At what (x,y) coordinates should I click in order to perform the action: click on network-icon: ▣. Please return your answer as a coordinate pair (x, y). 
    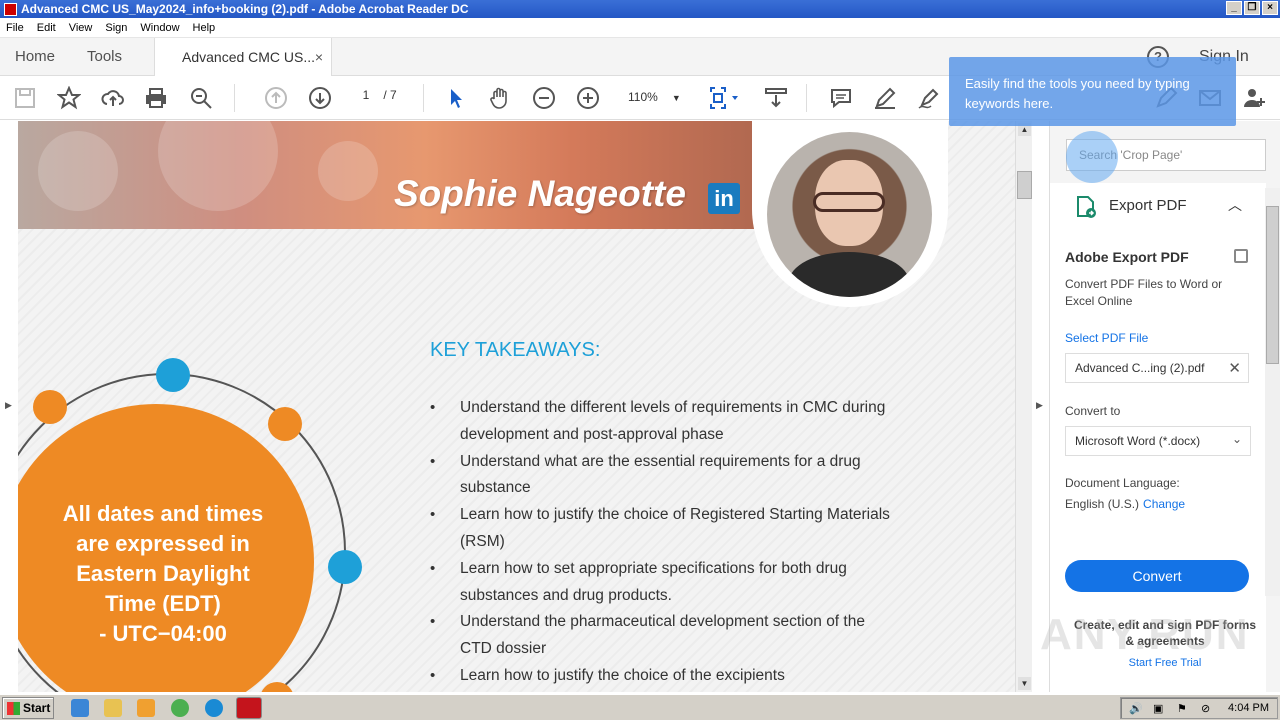
    Looking at the image, I should click on (1158, 708).